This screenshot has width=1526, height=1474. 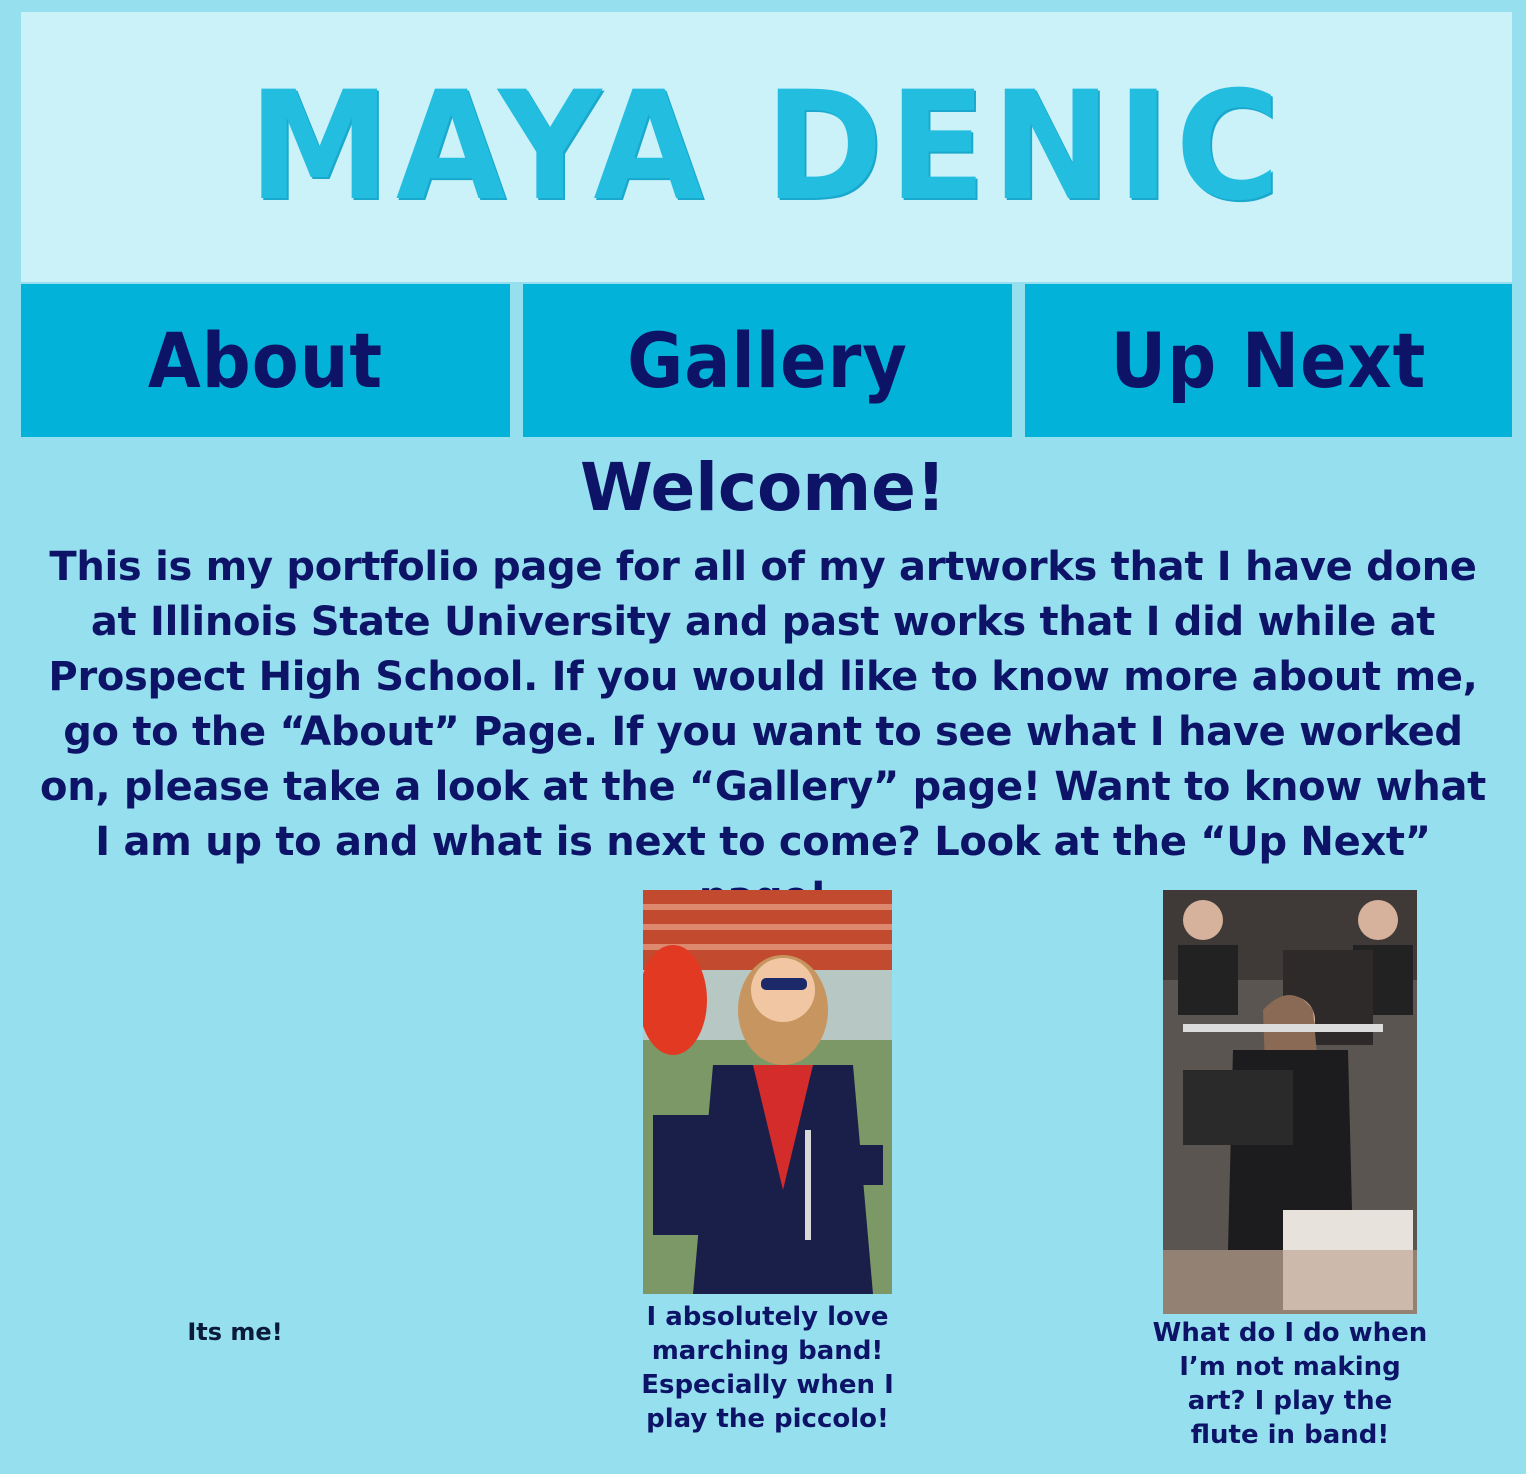 What do you see at coordinates (763, 487) in the screenshot?
I see `welcome-heading: Welcome!` at bounding box center [763, 487].